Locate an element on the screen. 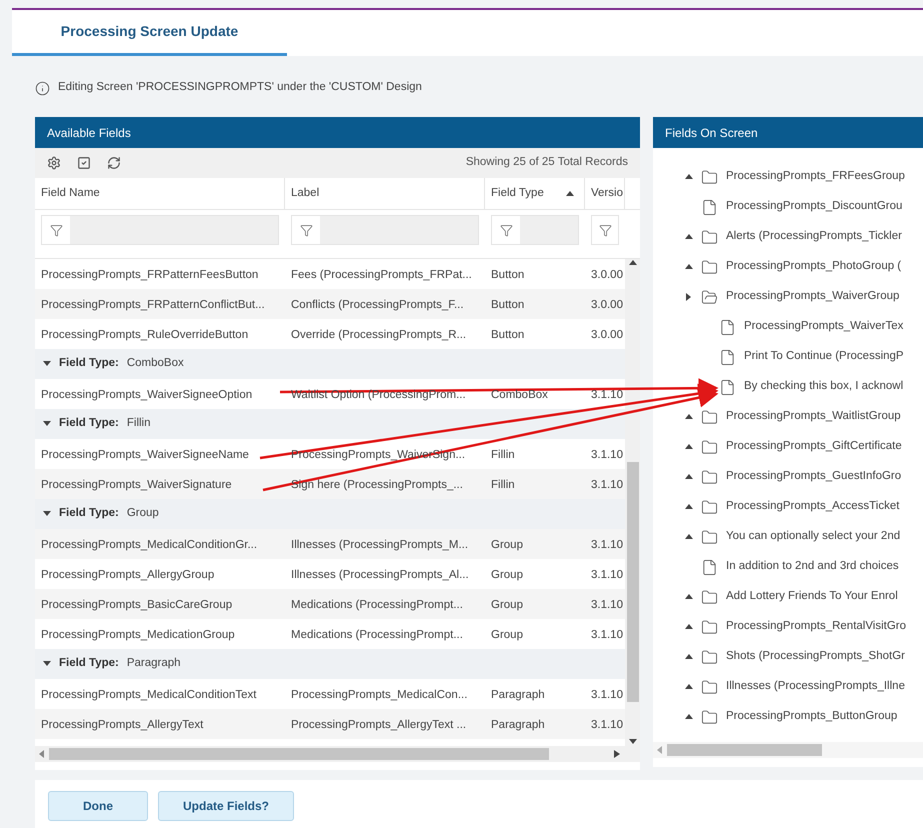  table-cell: ProcessingPrompts_RuleOverrideButton is located at coordinates (144, 335).